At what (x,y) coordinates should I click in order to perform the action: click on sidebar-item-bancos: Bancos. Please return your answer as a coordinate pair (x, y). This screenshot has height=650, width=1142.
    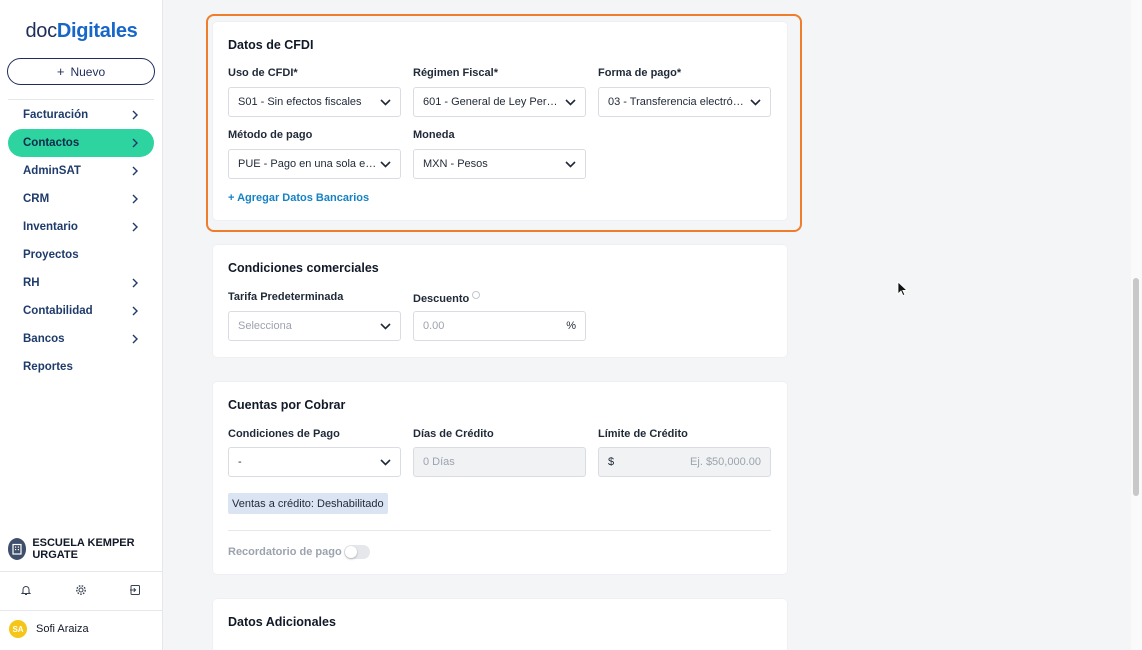
    Looking at the image, I should click on (81, 339).